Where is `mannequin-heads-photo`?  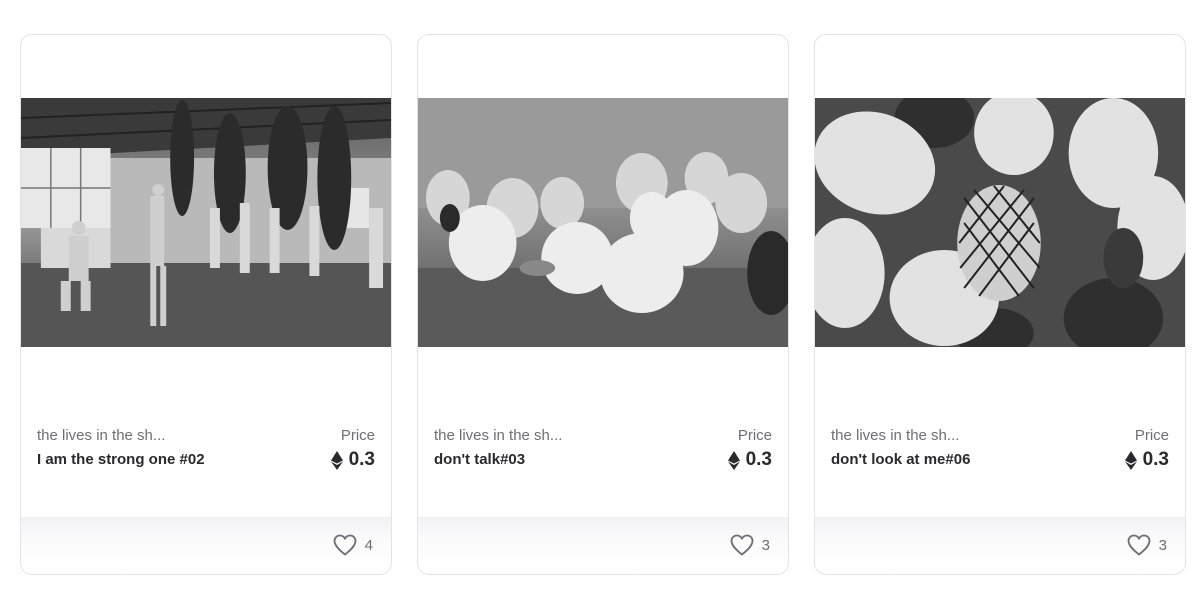
mannequin-heads-photo is located at coordinates (603, 222).